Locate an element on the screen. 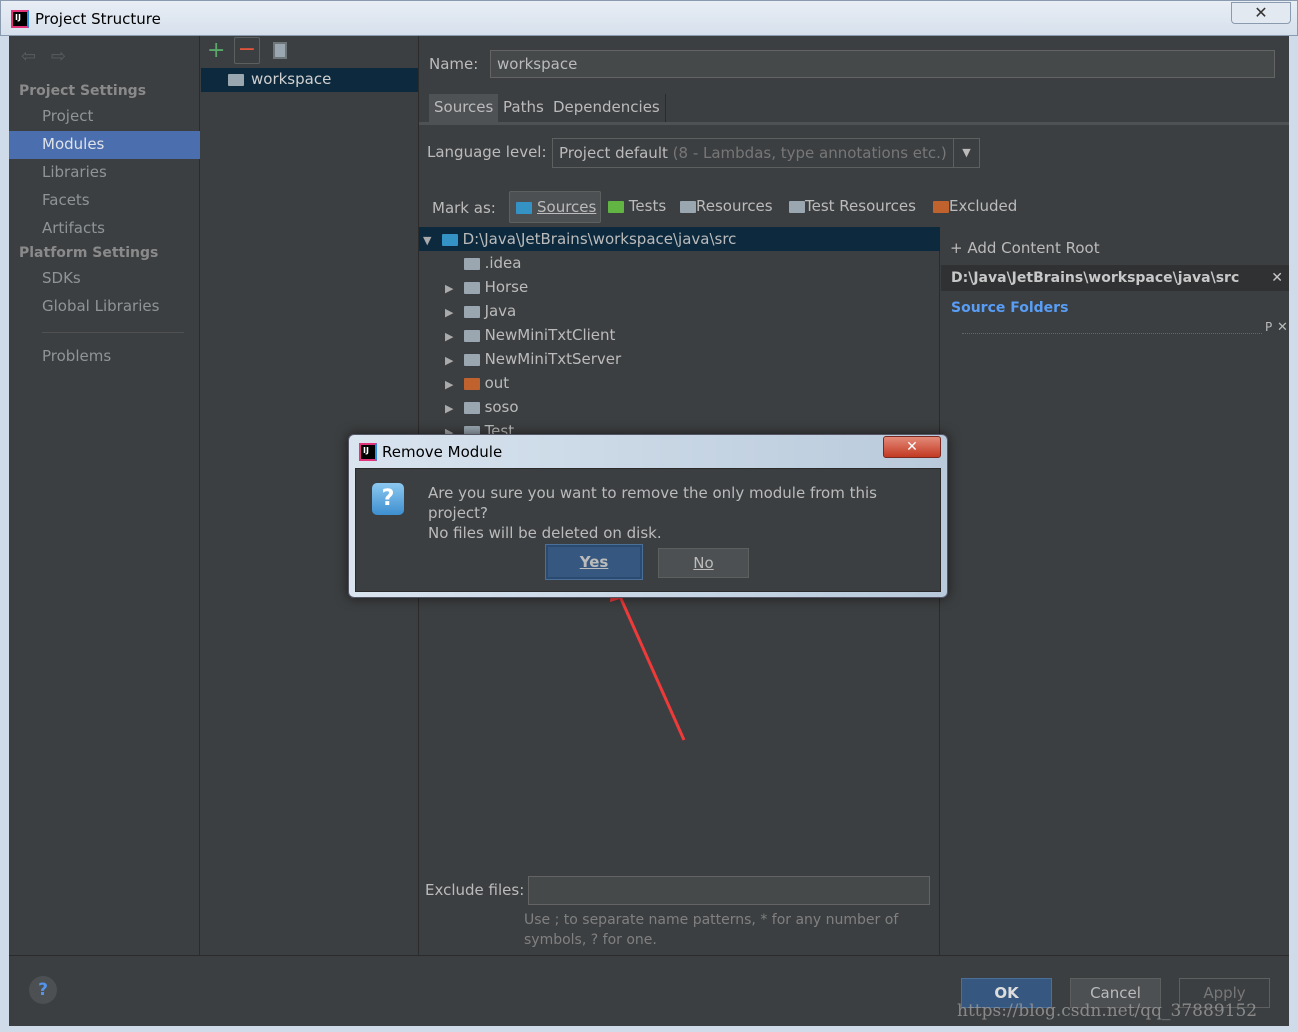  properties-icon: P is located at coordinates (1268, 327).